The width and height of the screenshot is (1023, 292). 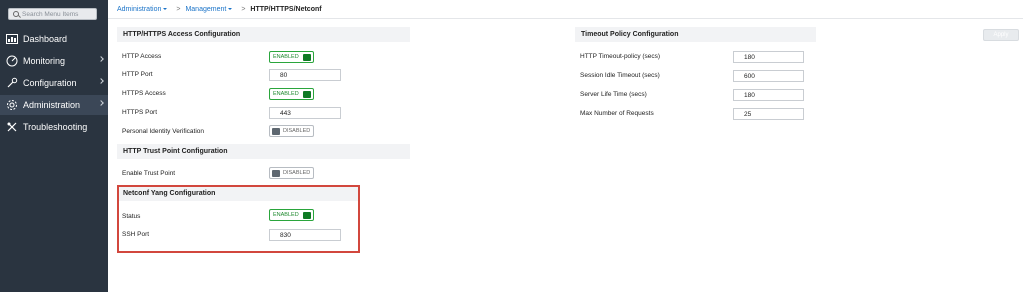 What do you see at coordinates (12, 83) in the screenshot?
I see `configuration-icon` at bounding box center [12, 83].